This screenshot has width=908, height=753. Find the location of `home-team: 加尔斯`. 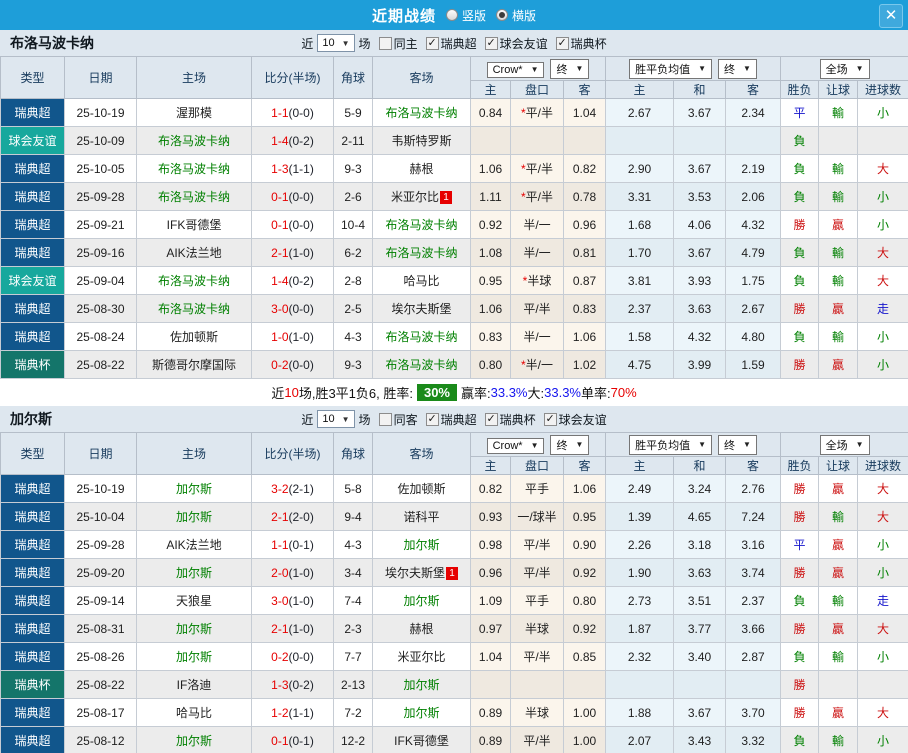

home-team: 加尔斯 is located at coordinates (194, 628).